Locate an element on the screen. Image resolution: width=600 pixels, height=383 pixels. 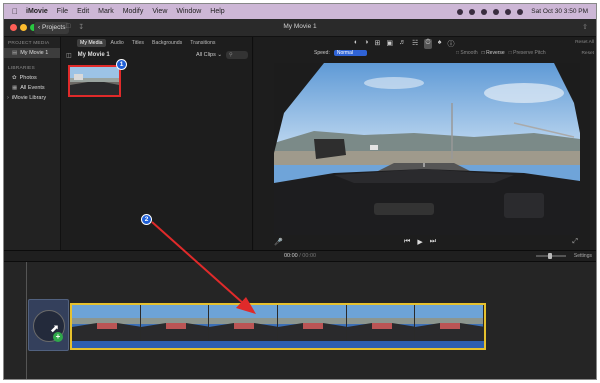
reverse-label: Reverse is located at coordinates (495, 53).